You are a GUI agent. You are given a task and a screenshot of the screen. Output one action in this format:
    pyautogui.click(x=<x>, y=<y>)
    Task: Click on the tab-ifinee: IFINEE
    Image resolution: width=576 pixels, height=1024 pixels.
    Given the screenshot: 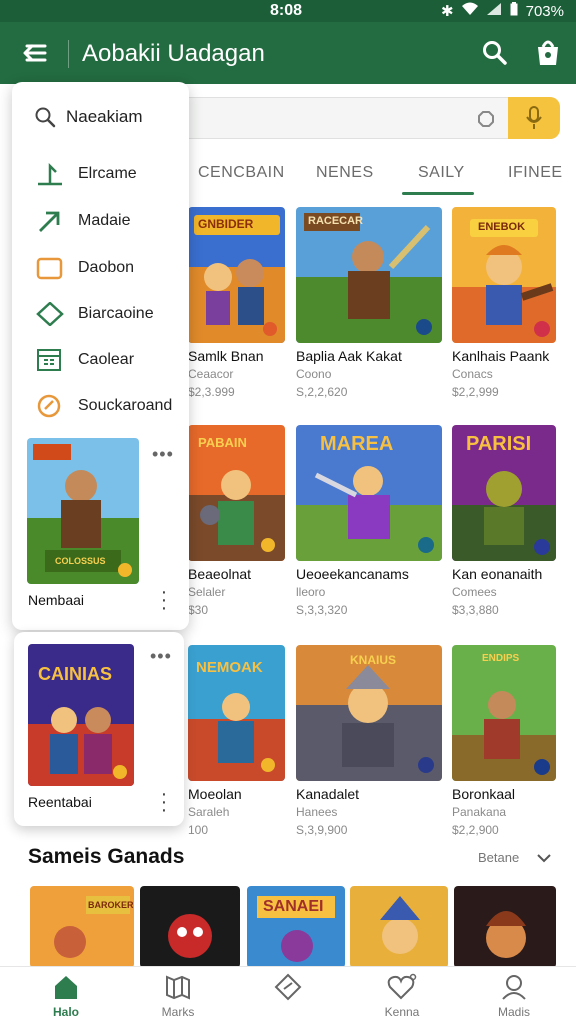 What is the action you would take?
    pyautogui.click(x=535, y=173)
    